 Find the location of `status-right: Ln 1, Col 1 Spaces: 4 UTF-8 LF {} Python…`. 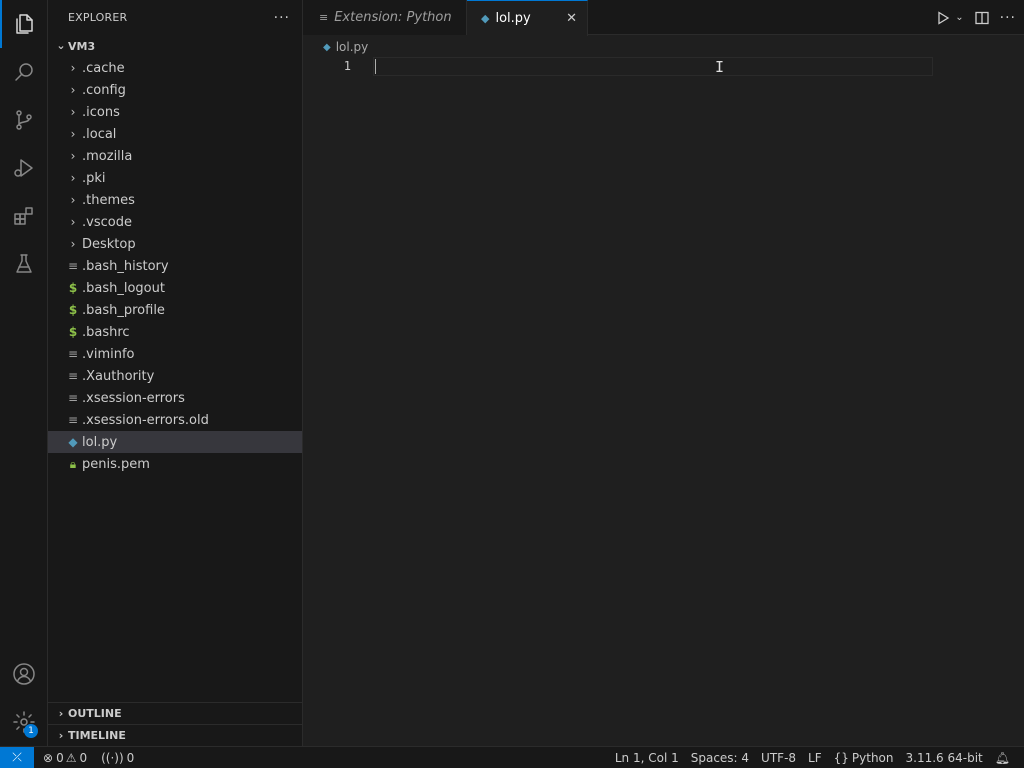

status-right: Ln 1, Col 1 Spaces: 4 UTF-8 LF {} Python… is located at coordinates (812, 757).